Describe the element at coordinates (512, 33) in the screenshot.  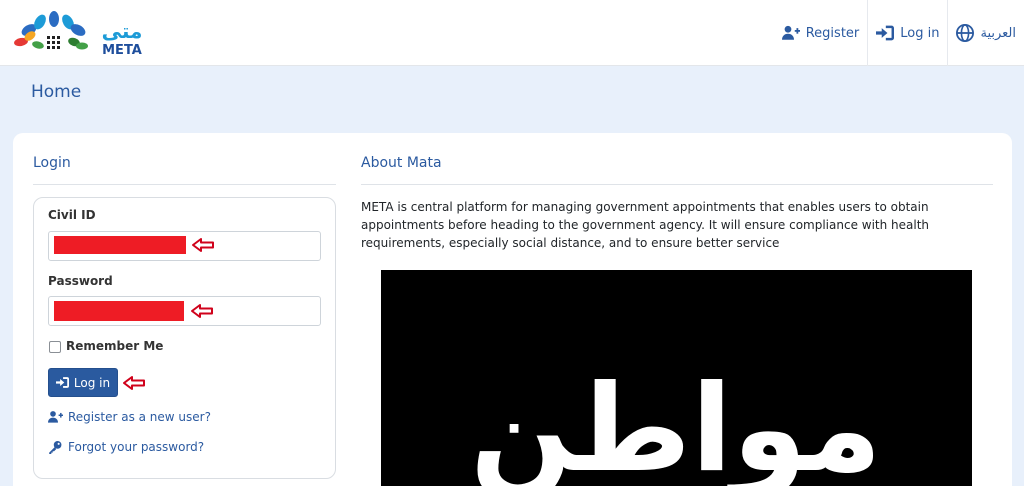
I see `top-navbar: متى META Register Log in العربية` at that location.